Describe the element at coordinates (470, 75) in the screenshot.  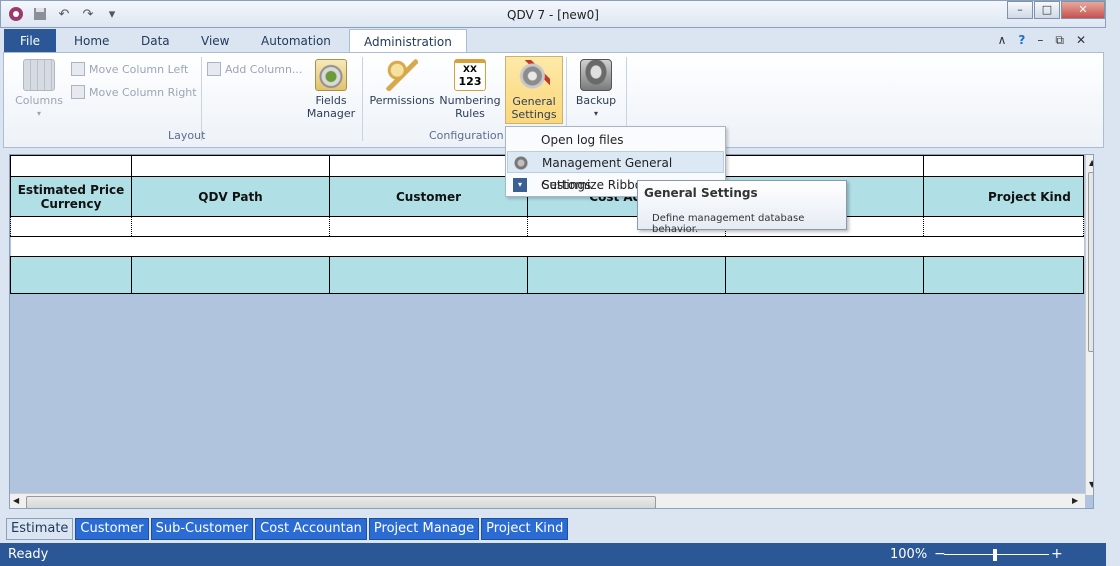
I see `numbering-rules-icon: XX 123` at that location.